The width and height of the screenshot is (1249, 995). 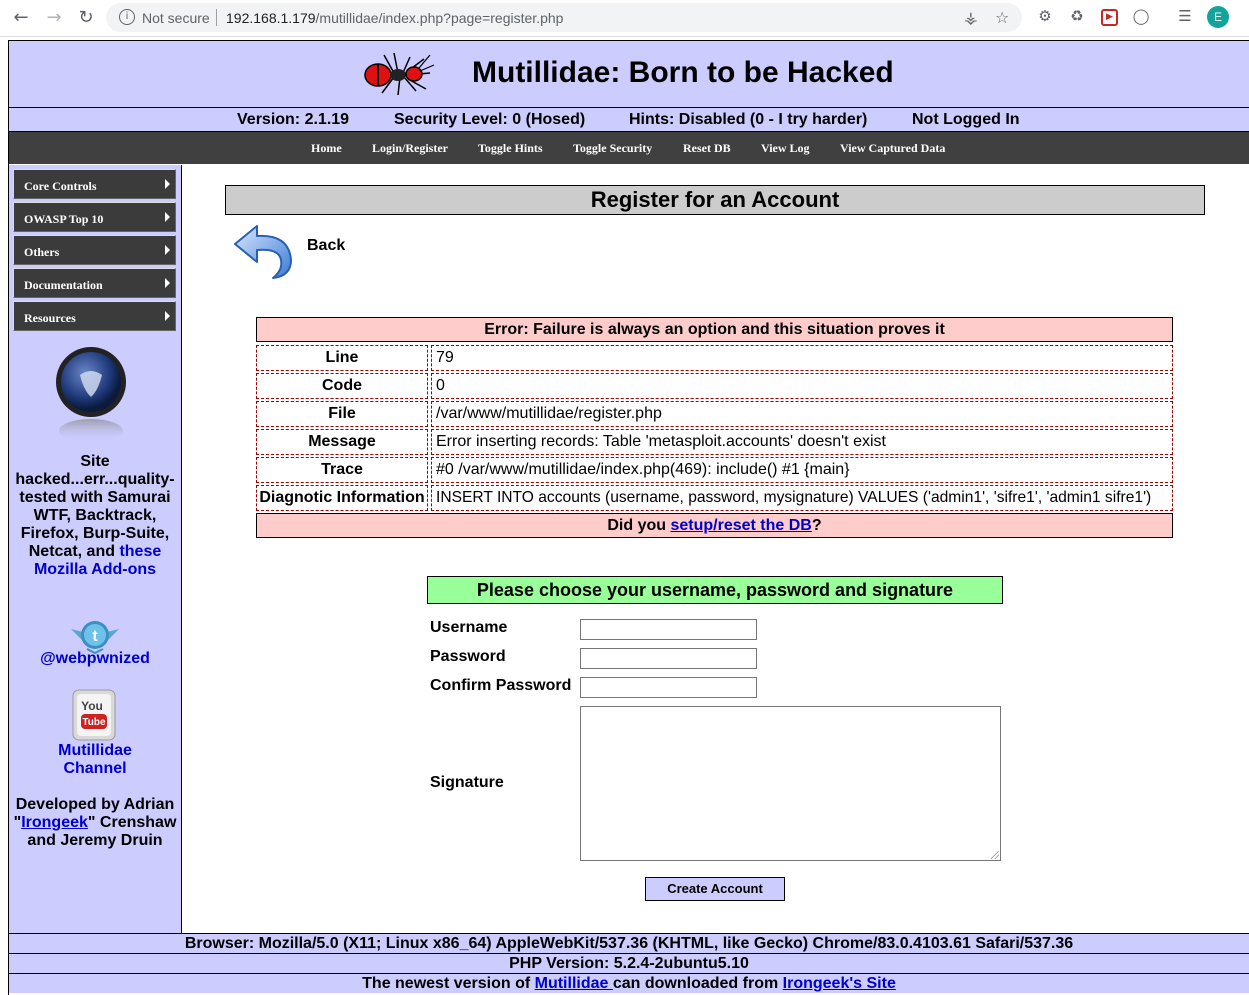 What do you see at coordinates (448, 983) in the screenshot?
I see `newest-prefix: The newest version of` at bounding box center [448, 983].